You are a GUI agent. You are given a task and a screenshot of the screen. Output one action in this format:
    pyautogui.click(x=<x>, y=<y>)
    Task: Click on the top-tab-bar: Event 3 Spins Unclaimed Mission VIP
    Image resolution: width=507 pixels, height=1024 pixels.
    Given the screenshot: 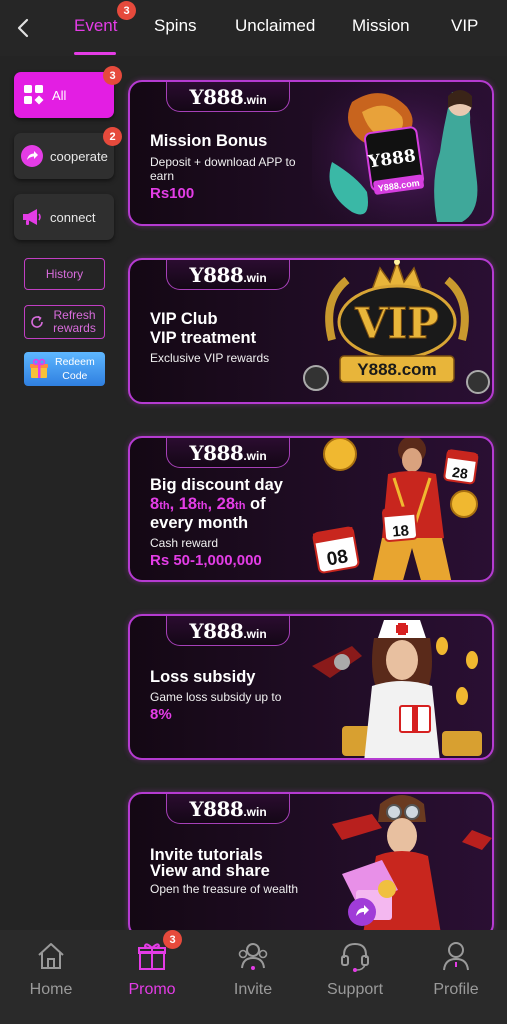 What is the action you would take?
    pyautogui.click(x=253, y=28)
    